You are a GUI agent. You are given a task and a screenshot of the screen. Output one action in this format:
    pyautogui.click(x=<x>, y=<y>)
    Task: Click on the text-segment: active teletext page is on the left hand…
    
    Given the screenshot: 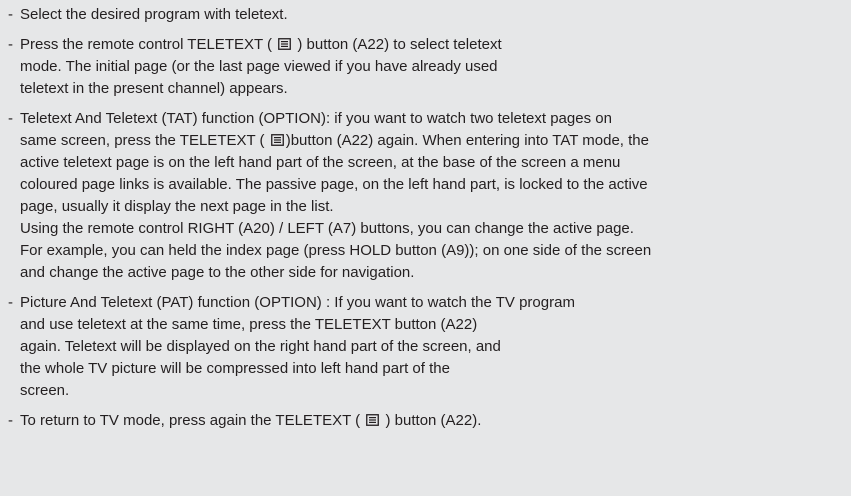 What is the action you would take?
    pyautogui.click(x=320, y=162)
    